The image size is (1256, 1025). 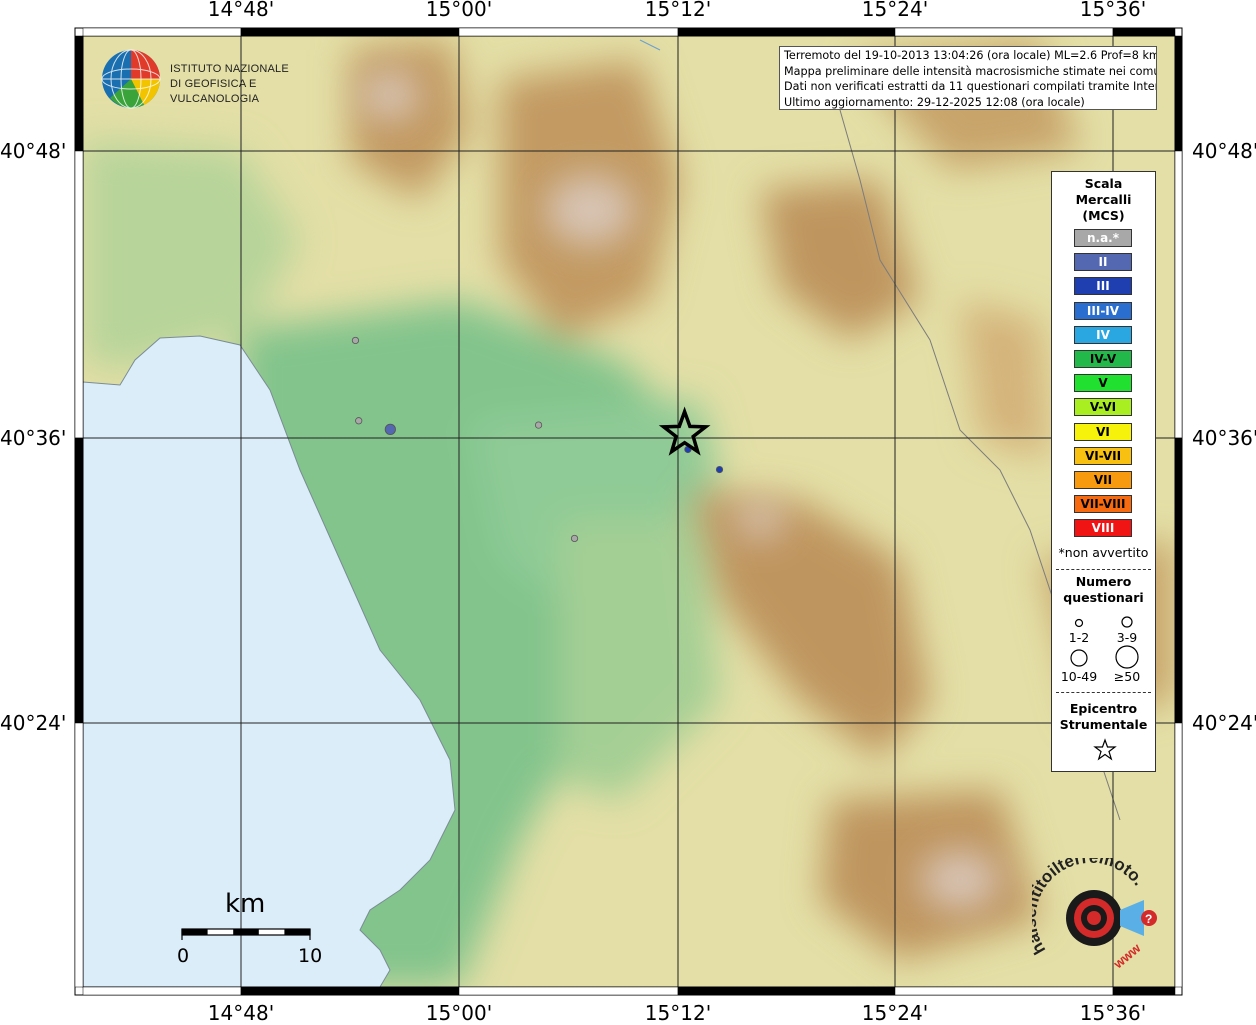 What do you see at coordinates (1103, 455) in the screenshot?
I see `intensity-swatch: VI-VII` at bounding box center [1103, 455].